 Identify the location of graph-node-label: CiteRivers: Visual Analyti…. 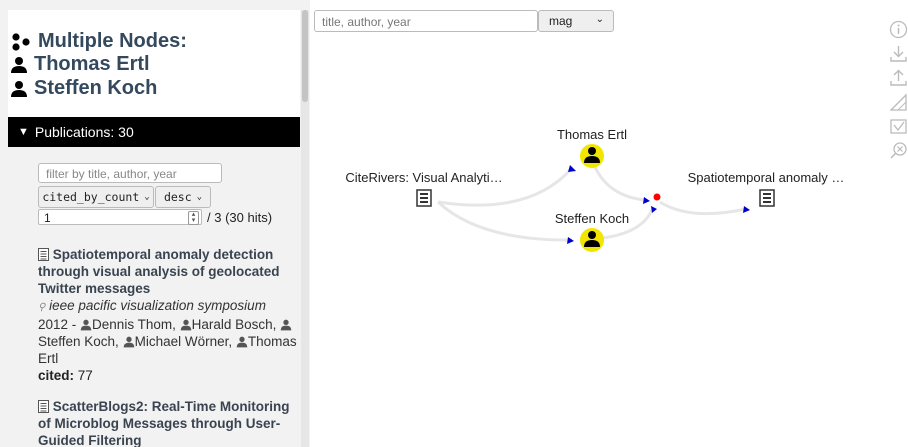
(423, 177).